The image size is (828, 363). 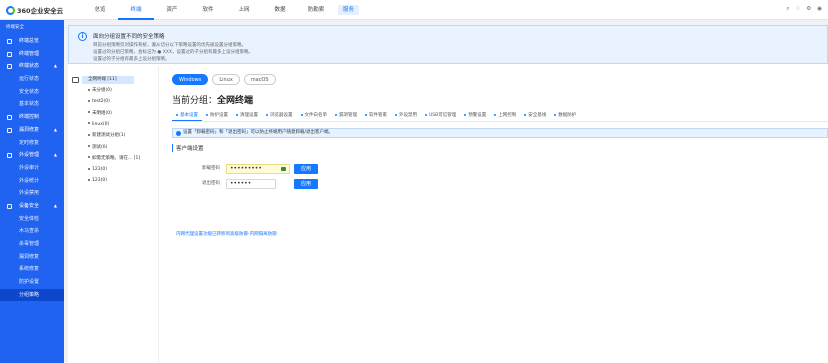 I want to click on sidebar-item-label: 终端状态, so click(x=29, y=66).